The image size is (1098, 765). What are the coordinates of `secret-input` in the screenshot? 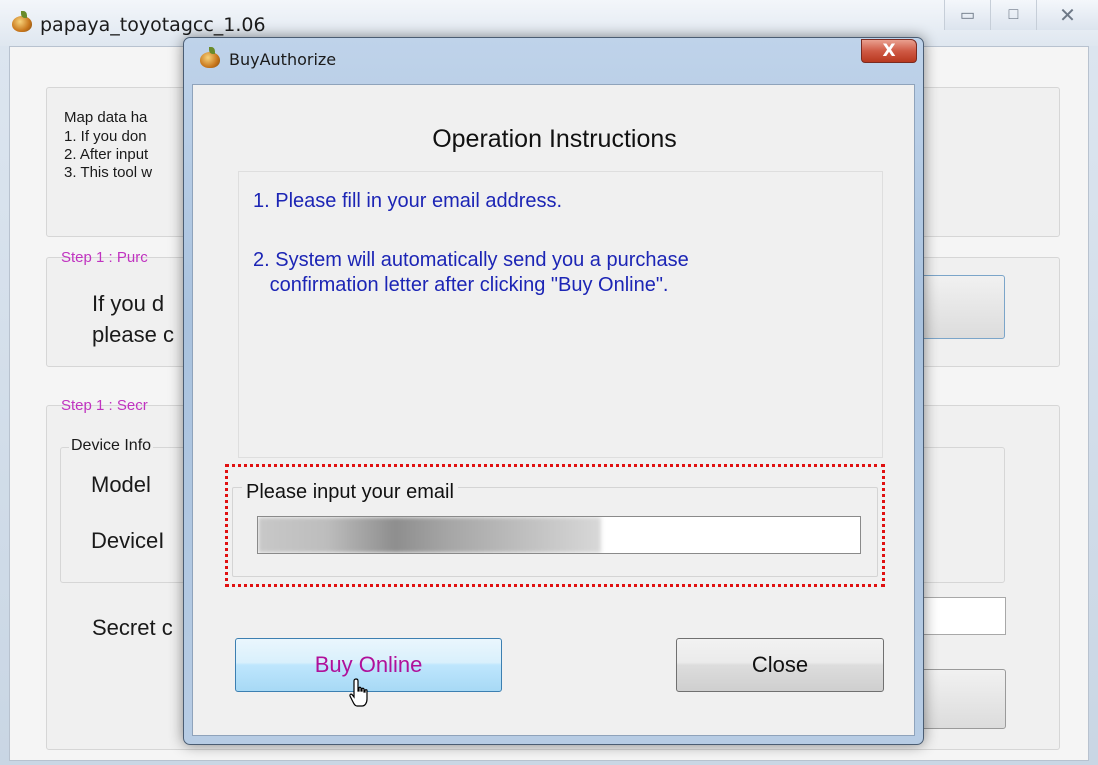 It's located at (961, 616).